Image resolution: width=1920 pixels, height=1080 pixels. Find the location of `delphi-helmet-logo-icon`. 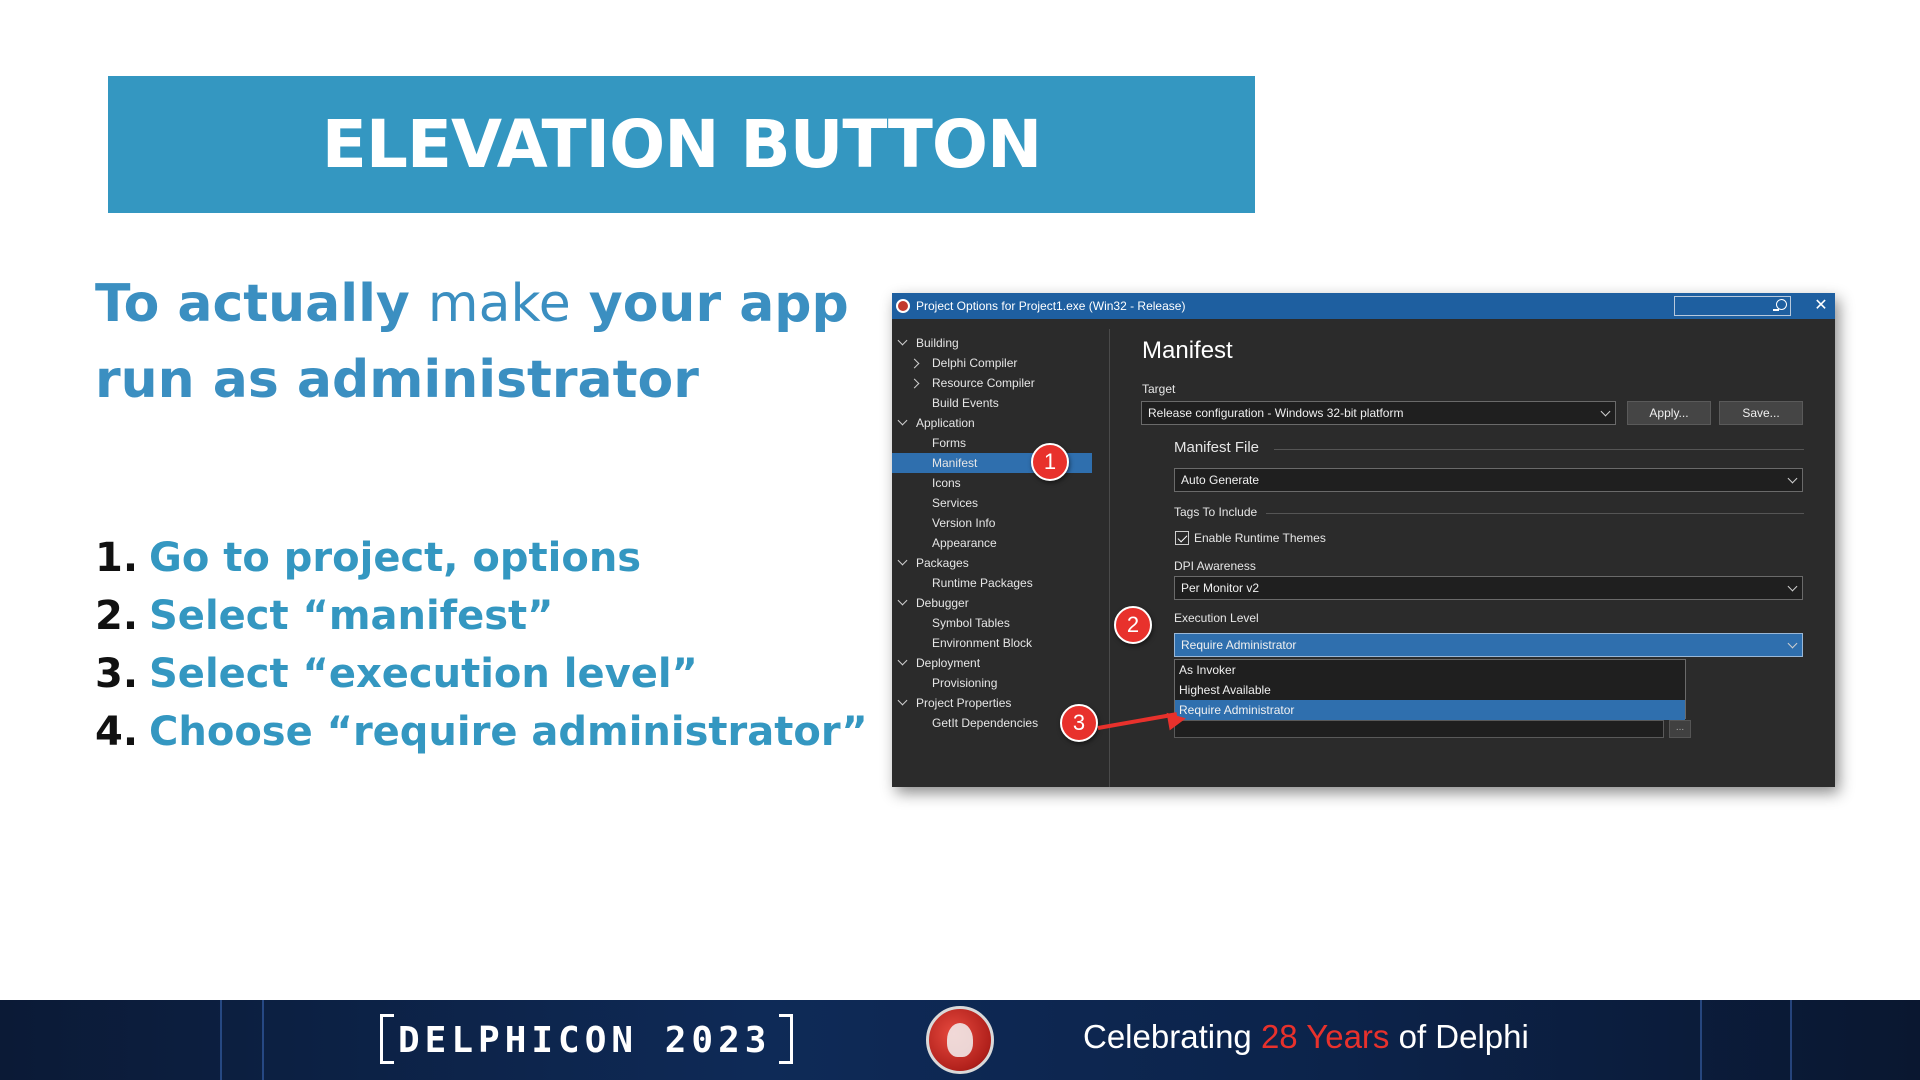

delphi-helmet-logo-icon is located at coordinates (960, 1040).